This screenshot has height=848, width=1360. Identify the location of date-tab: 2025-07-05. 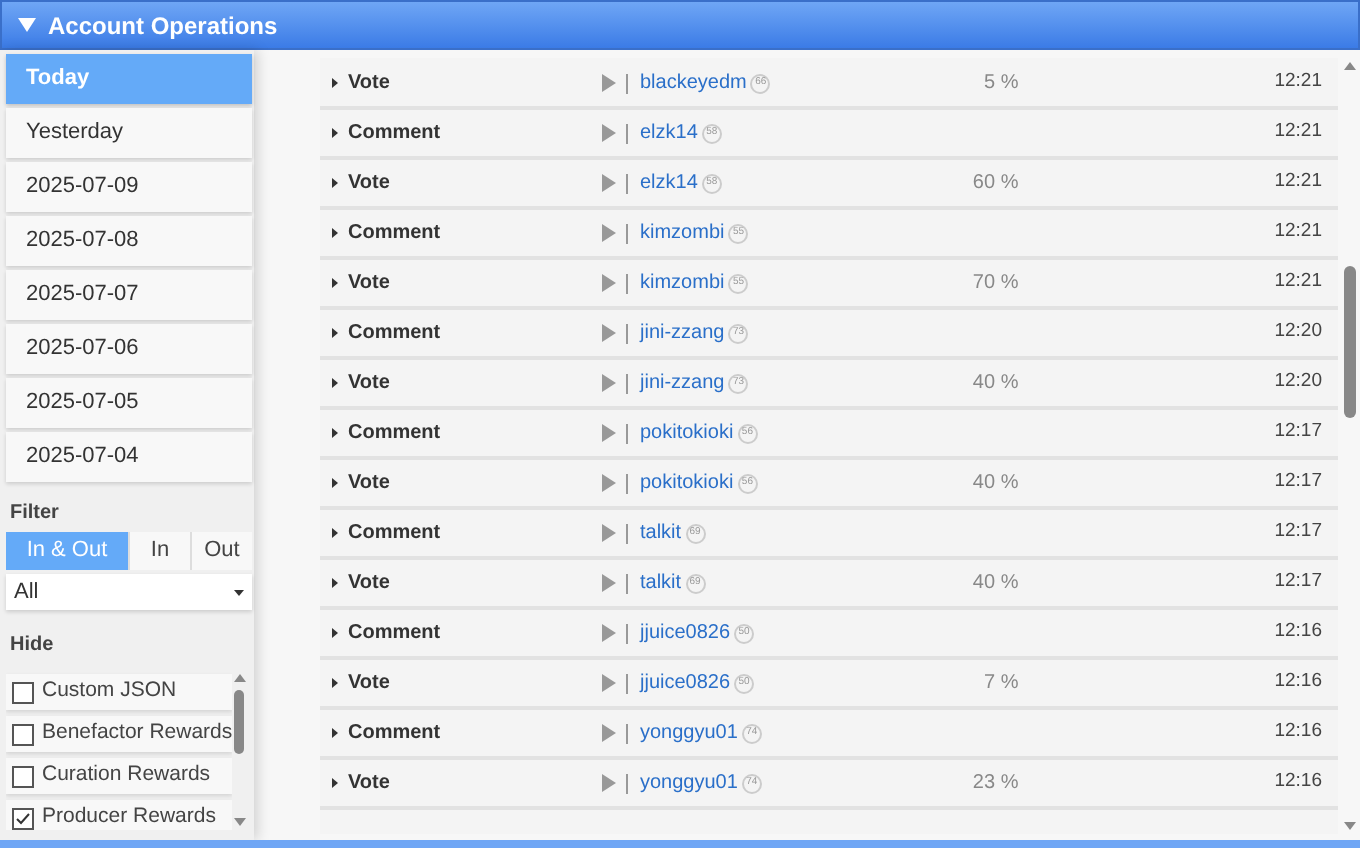
(129, 403).